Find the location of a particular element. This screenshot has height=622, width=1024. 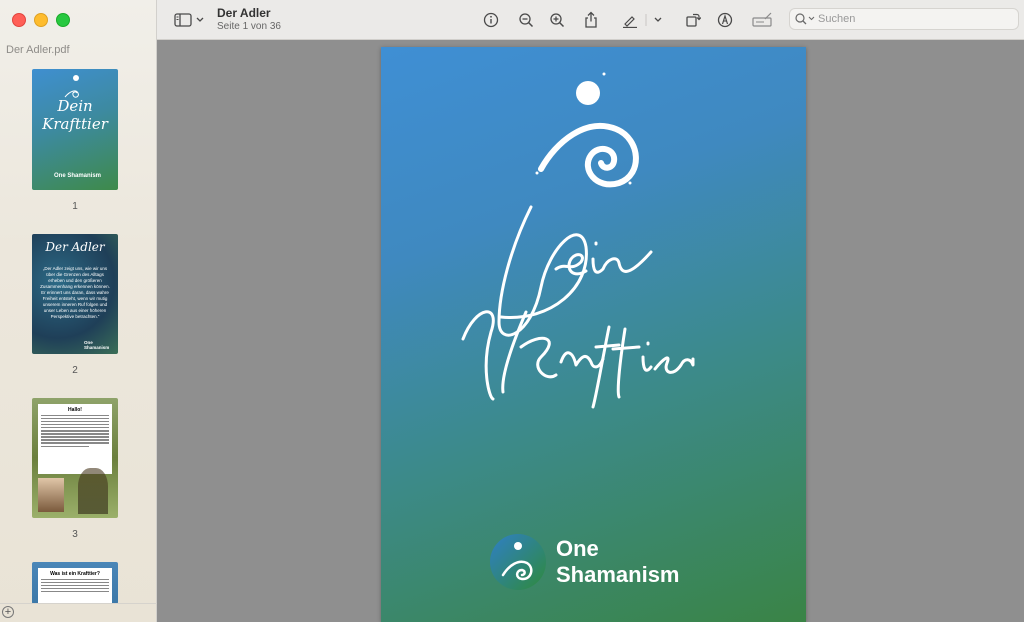

window-controls is located at coordinates (41, 20).